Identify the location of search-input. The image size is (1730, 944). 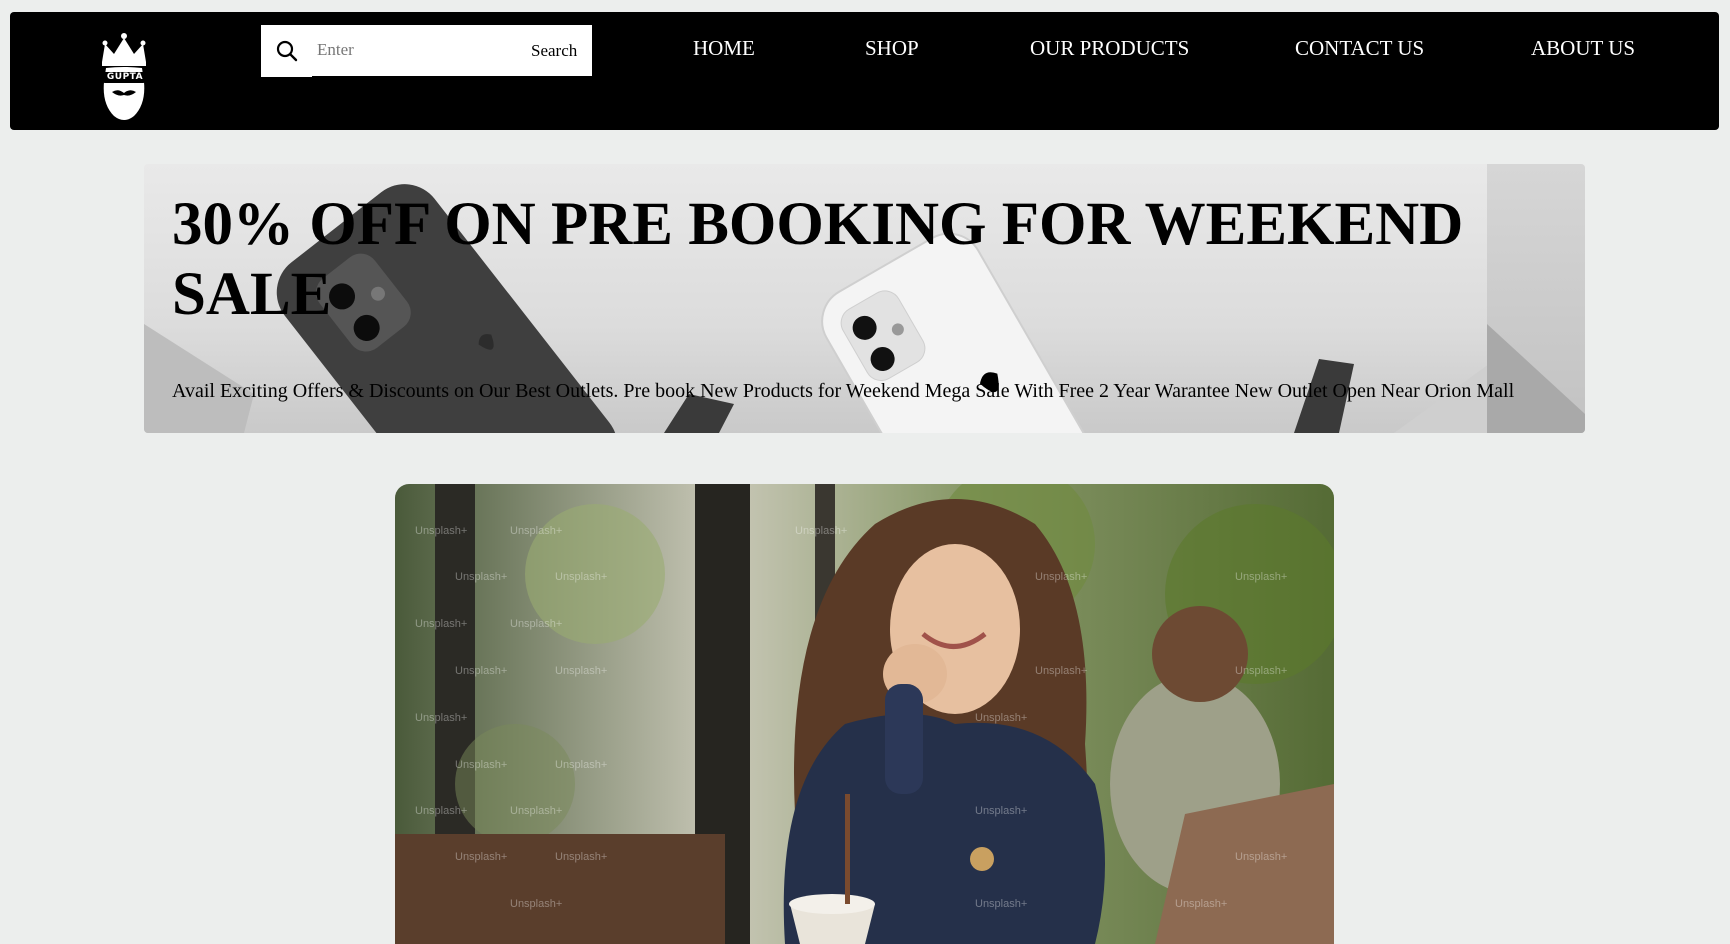
(408, 50).